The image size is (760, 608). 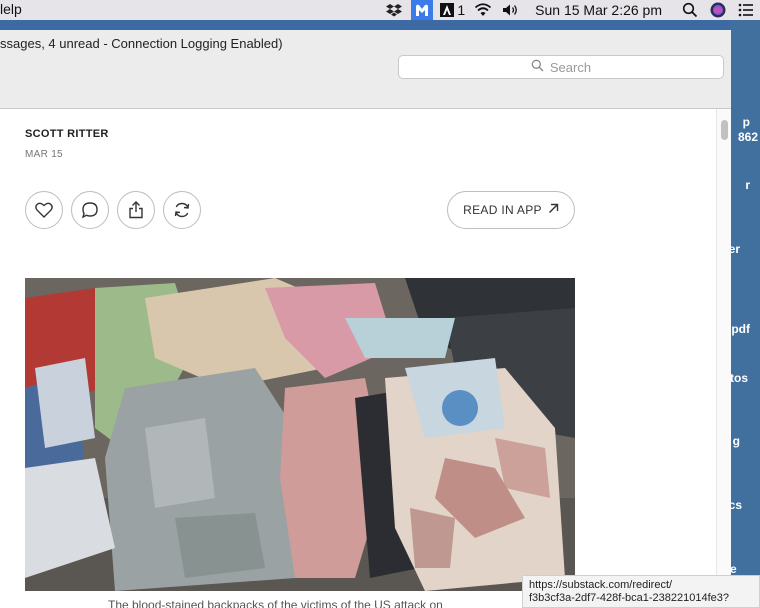 What do you see at coordinates (447, 10) in the screenshot?
I see `adobe-icon` at bounding box center [447, 10].